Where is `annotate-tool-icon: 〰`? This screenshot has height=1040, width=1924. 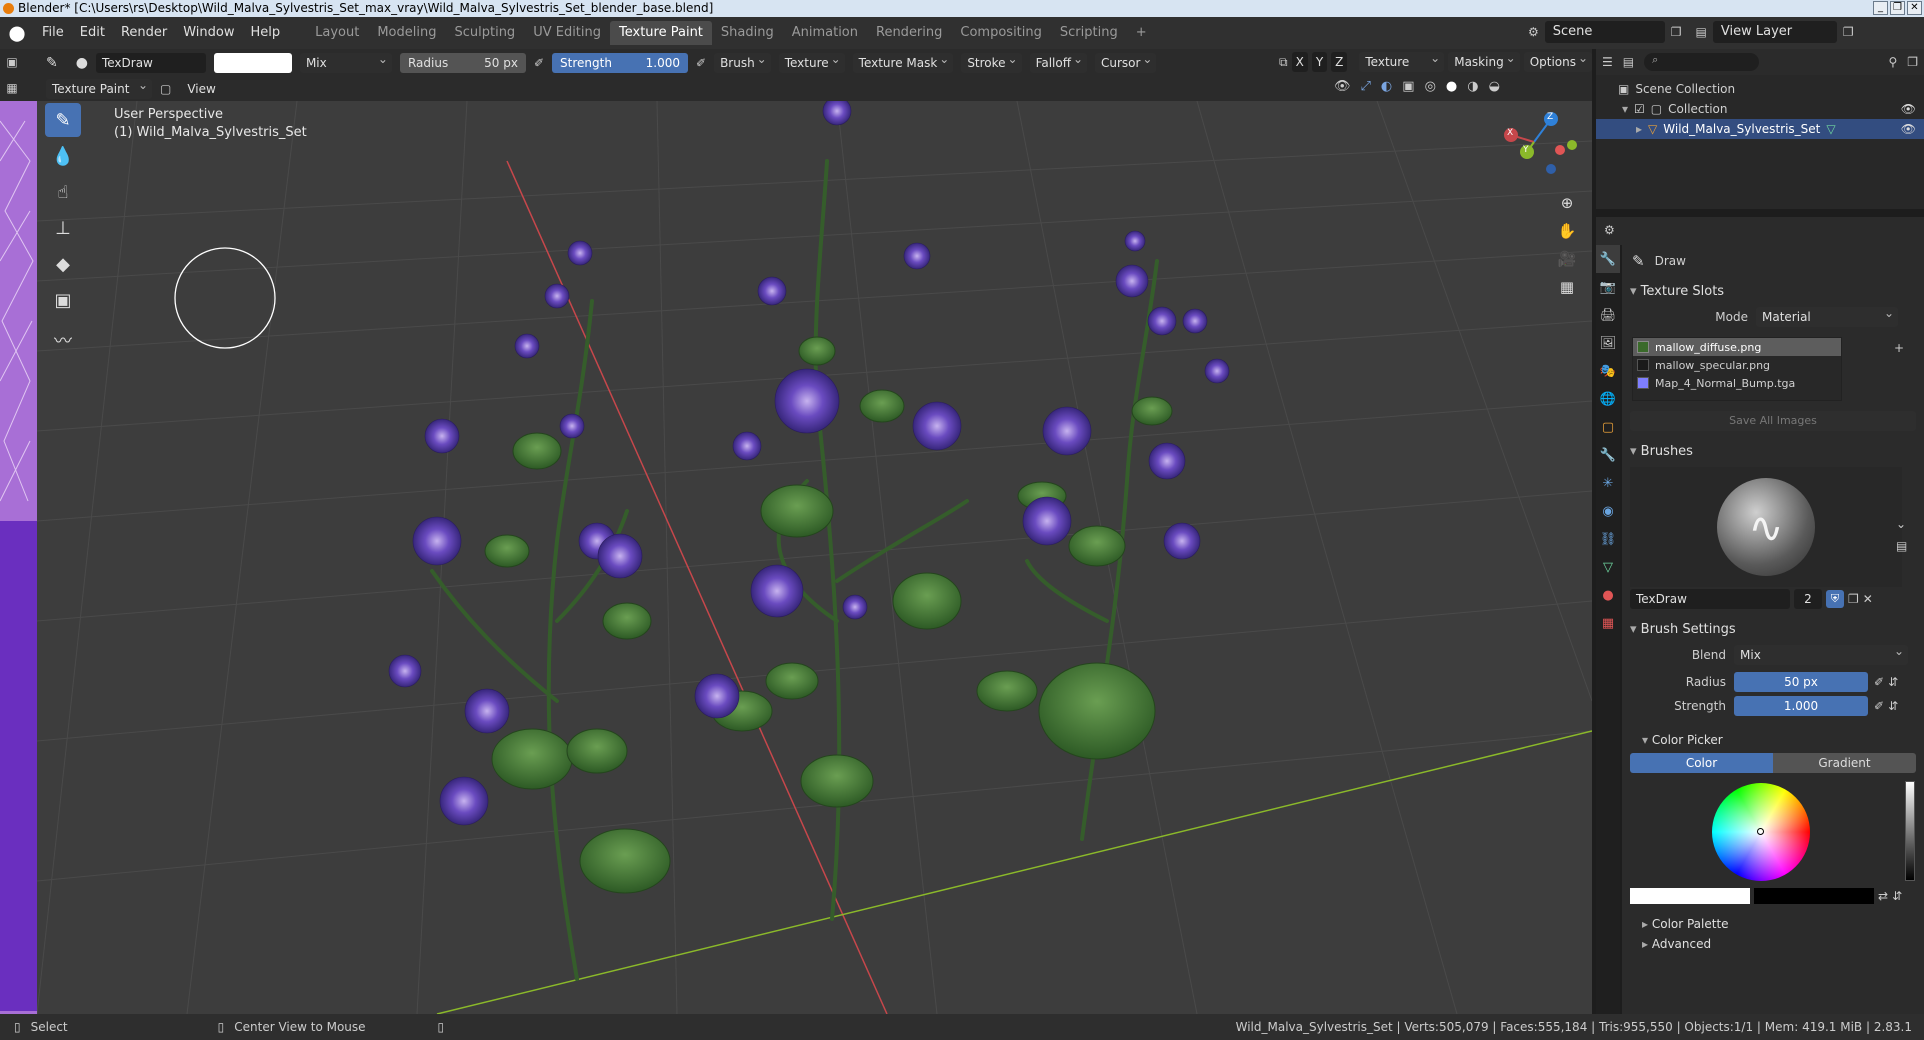
annotate-tool-icon: 〰 is located at coordinates (63, 340).